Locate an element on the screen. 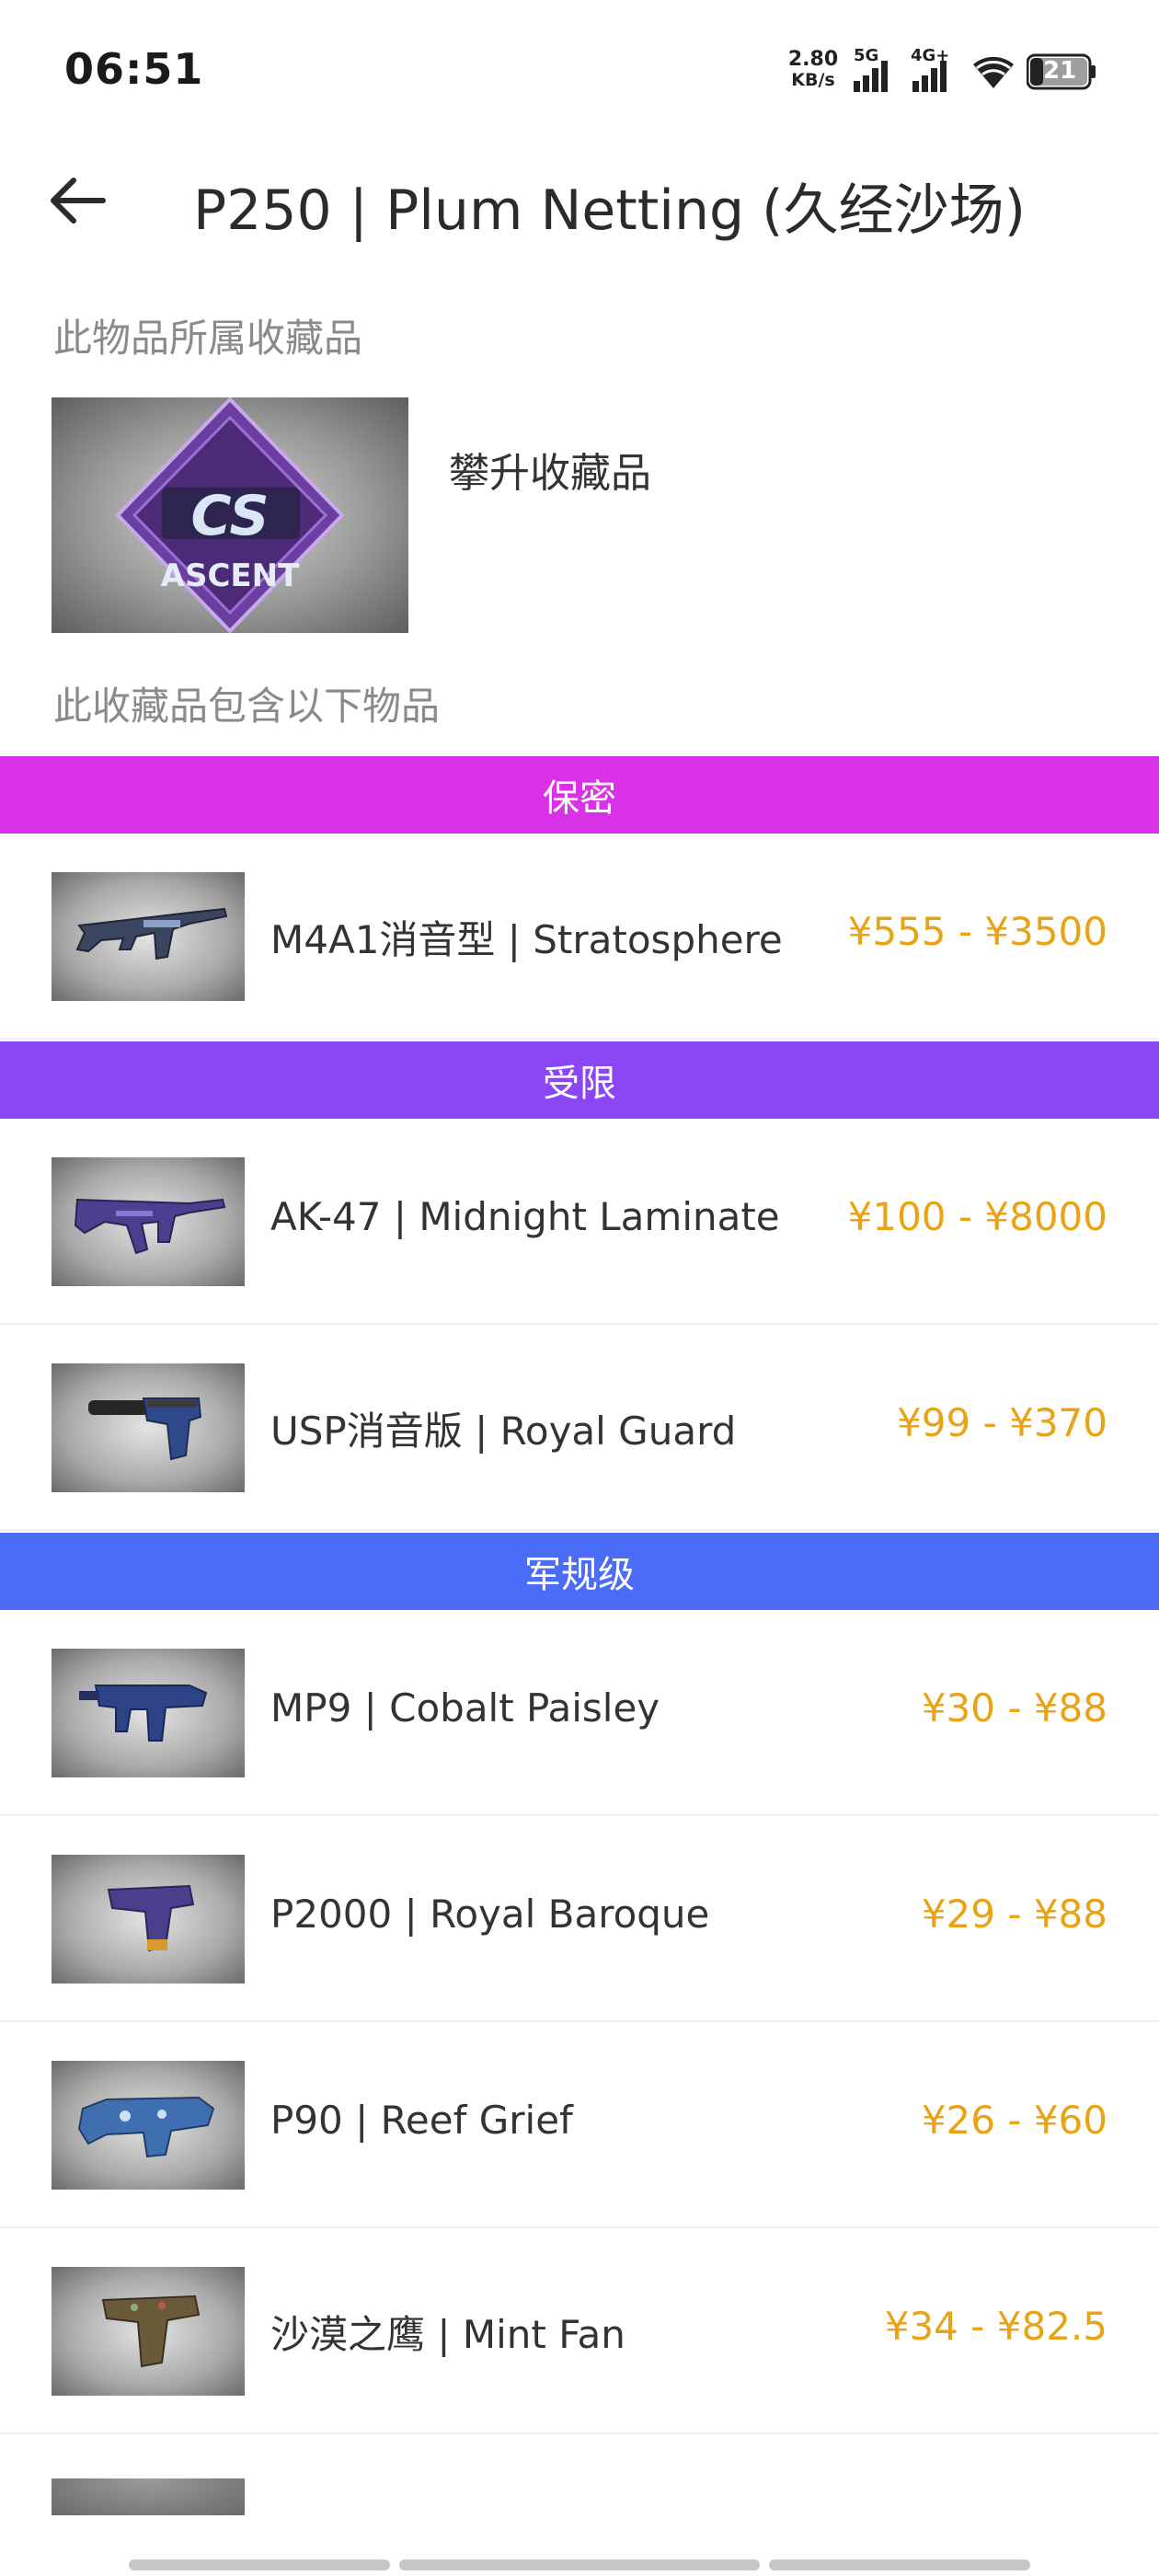 The image size is (1159, 2576). item-price: ¥34 - ¥82.5 is located at coordinates (995, 2326).